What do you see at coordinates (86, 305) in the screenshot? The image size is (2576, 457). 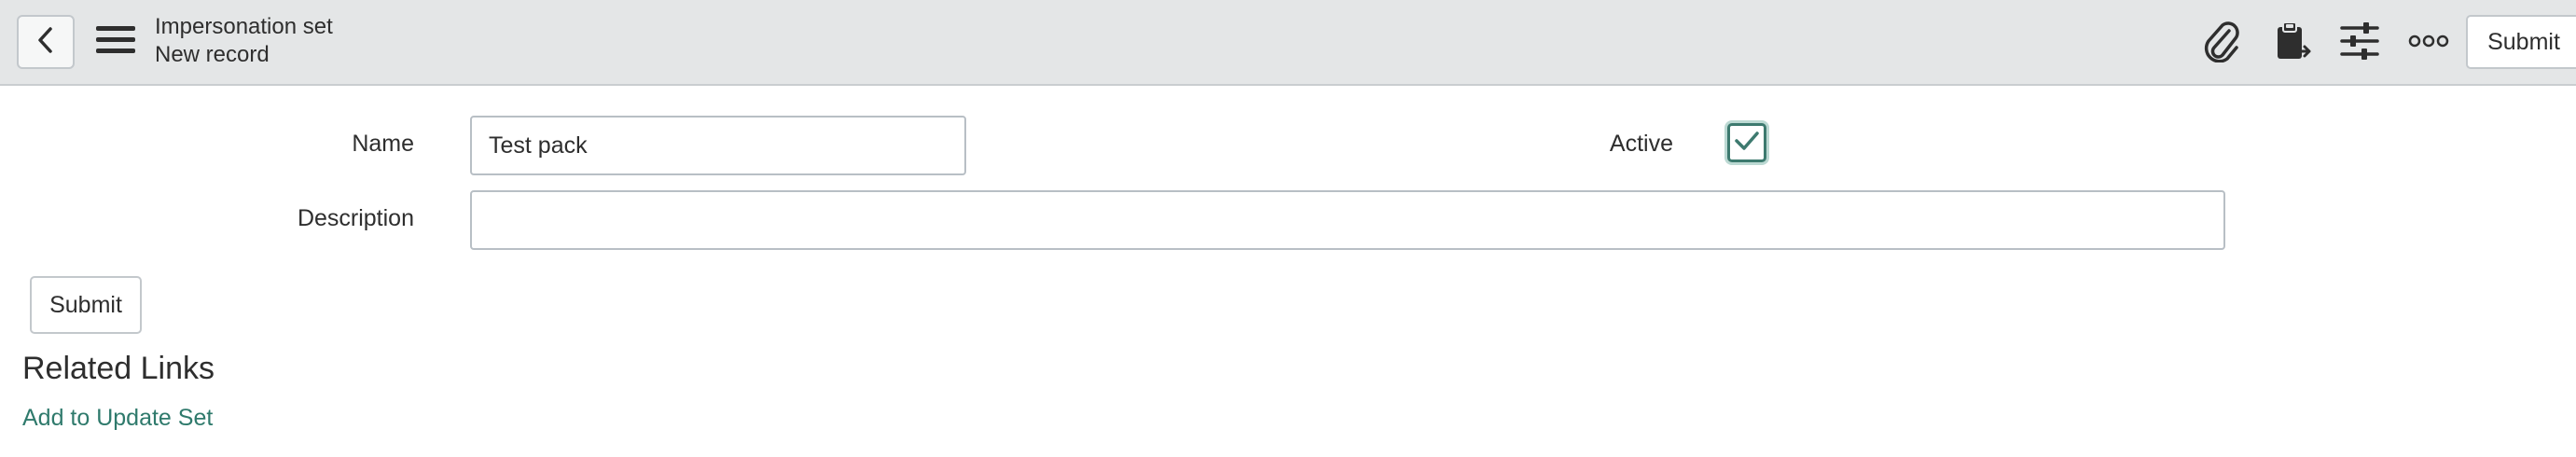 I see `form-submit-button: Submit` at bounding box center [86, 305].